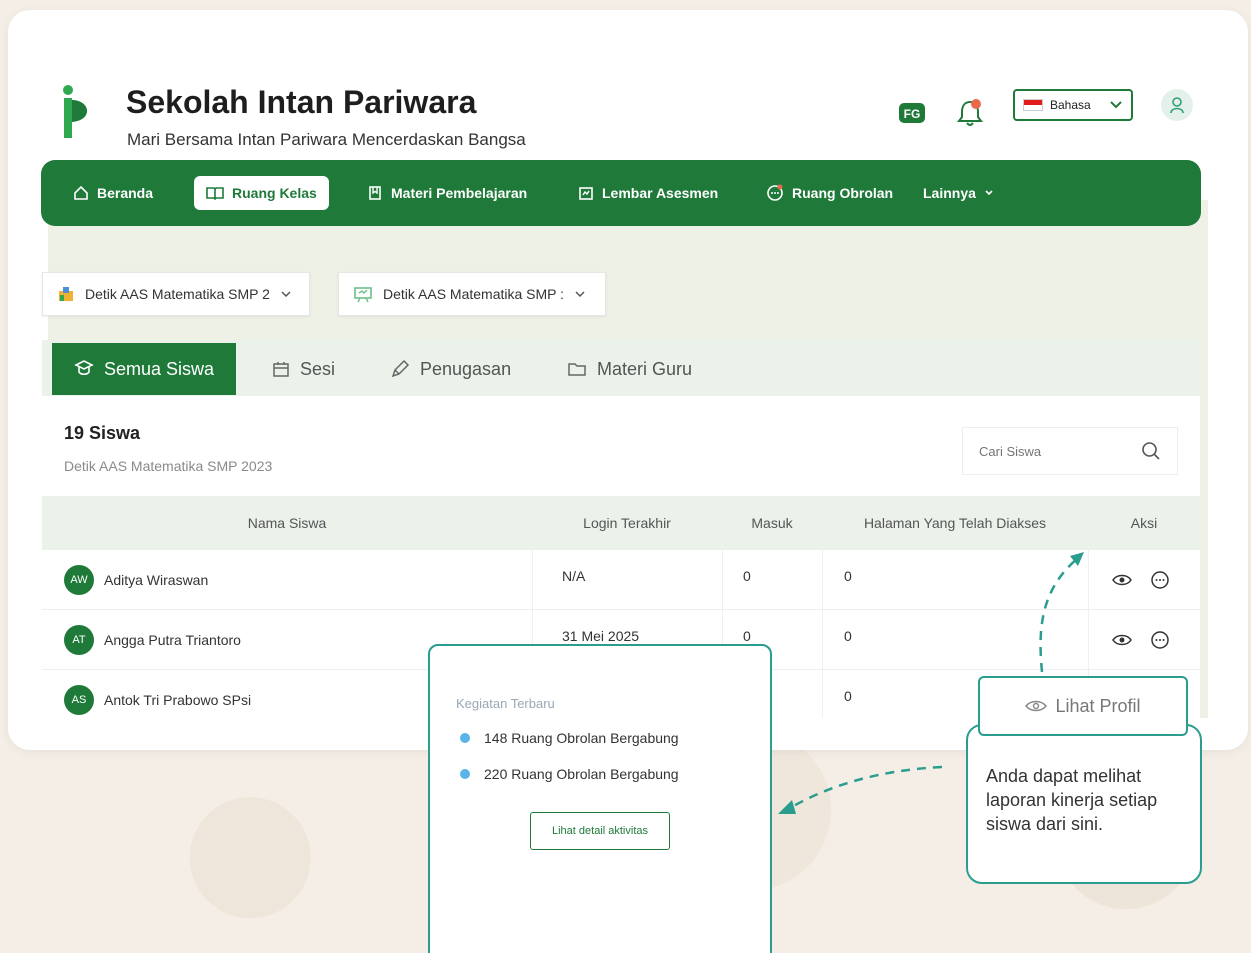  I want to click on class-icon, so click(66, 294).